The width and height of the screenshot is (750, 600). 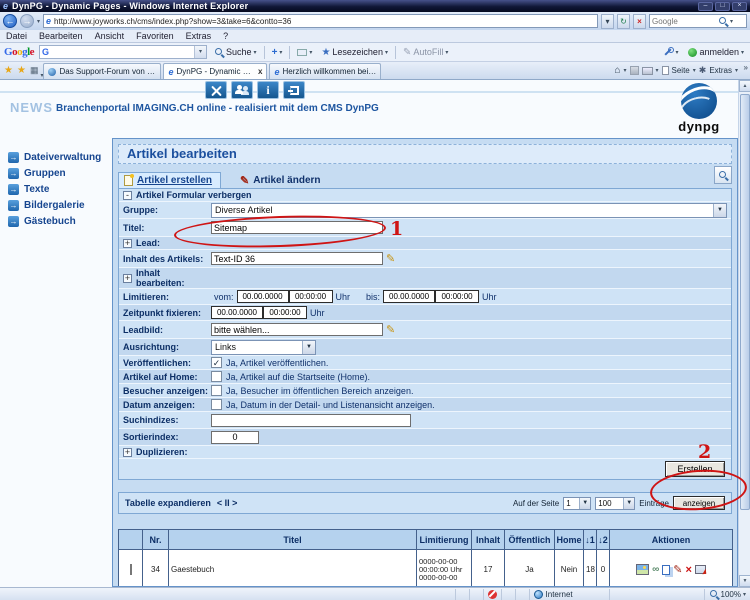 What do you see at coordinates (723, 21) in the screenshot?
I see `search-icon` at bounding box center [723, 21].